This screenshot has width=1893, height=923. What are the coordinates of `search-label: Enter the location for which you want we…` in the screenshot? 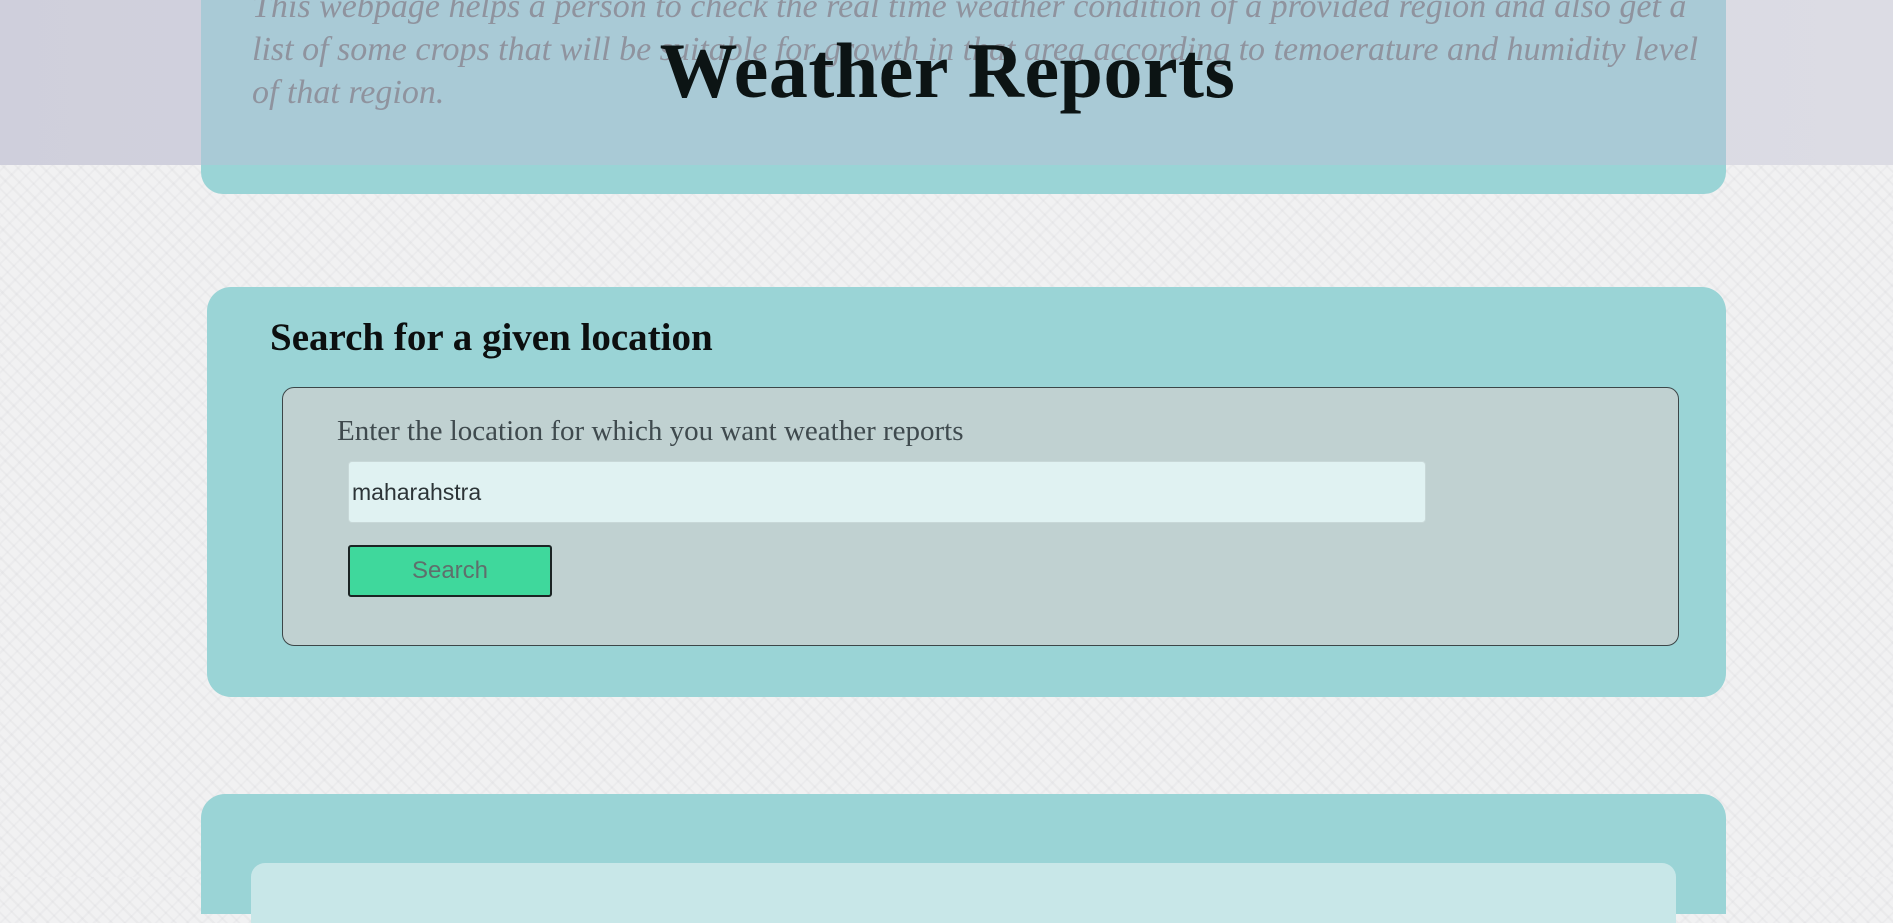 It's located at (650, 431).